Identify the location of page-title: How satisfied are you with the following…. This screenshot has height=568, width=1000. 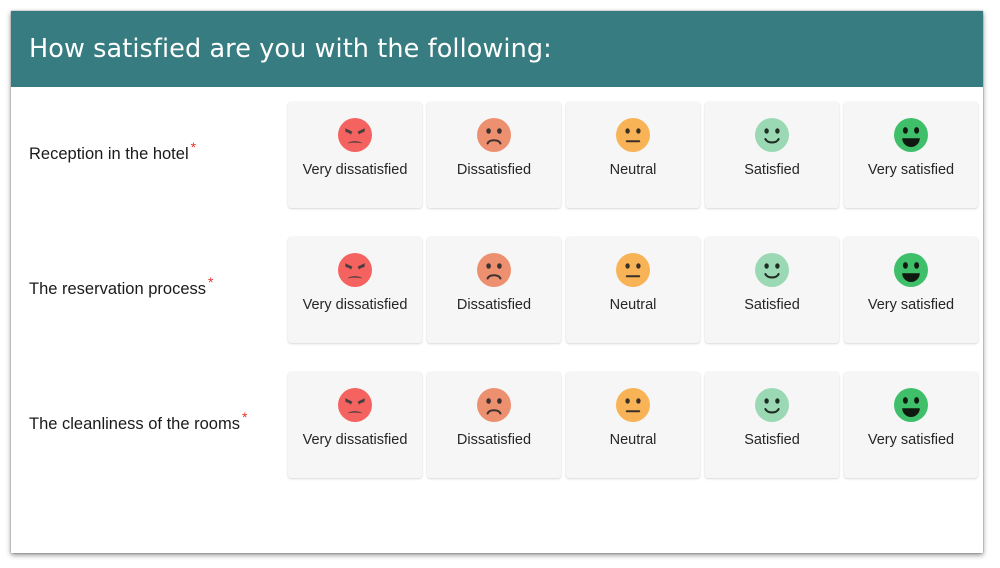
(290, 49).